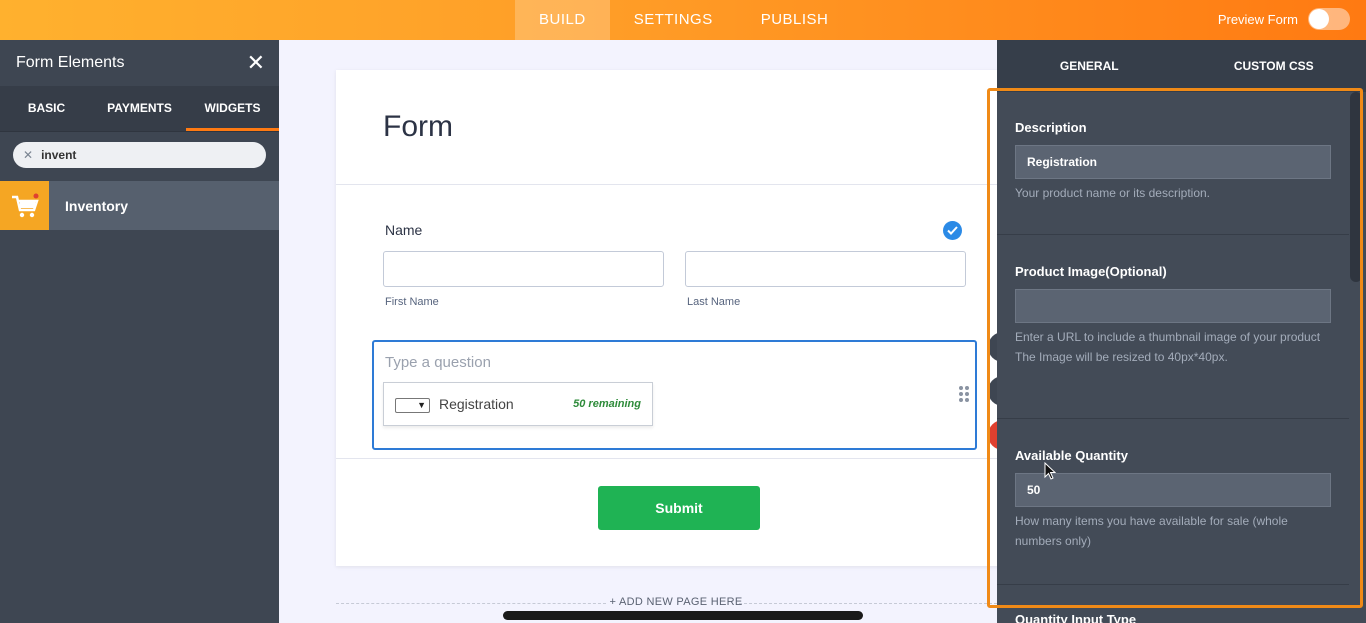 This screenshot has width=1366, height=623. Describe the element at coordinates (403, 230) in the screenshot. I see `name-label: Name` at that location.